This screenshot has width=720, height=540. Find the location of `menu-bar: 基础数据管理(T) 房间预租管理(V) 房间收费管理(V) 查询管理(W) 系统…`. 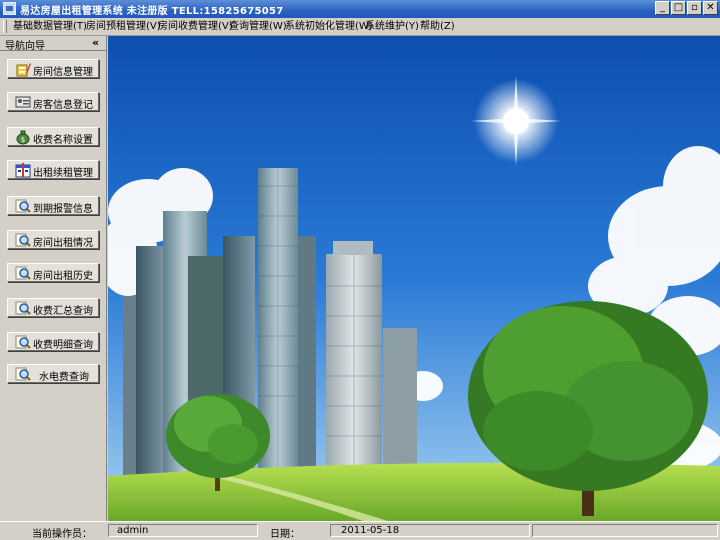

menu-bar: 基础数据管理(T) 房间预租管理(V) 房间收费管理(V) 查询管理(W) 系统… is located at coordinates (360, 27).